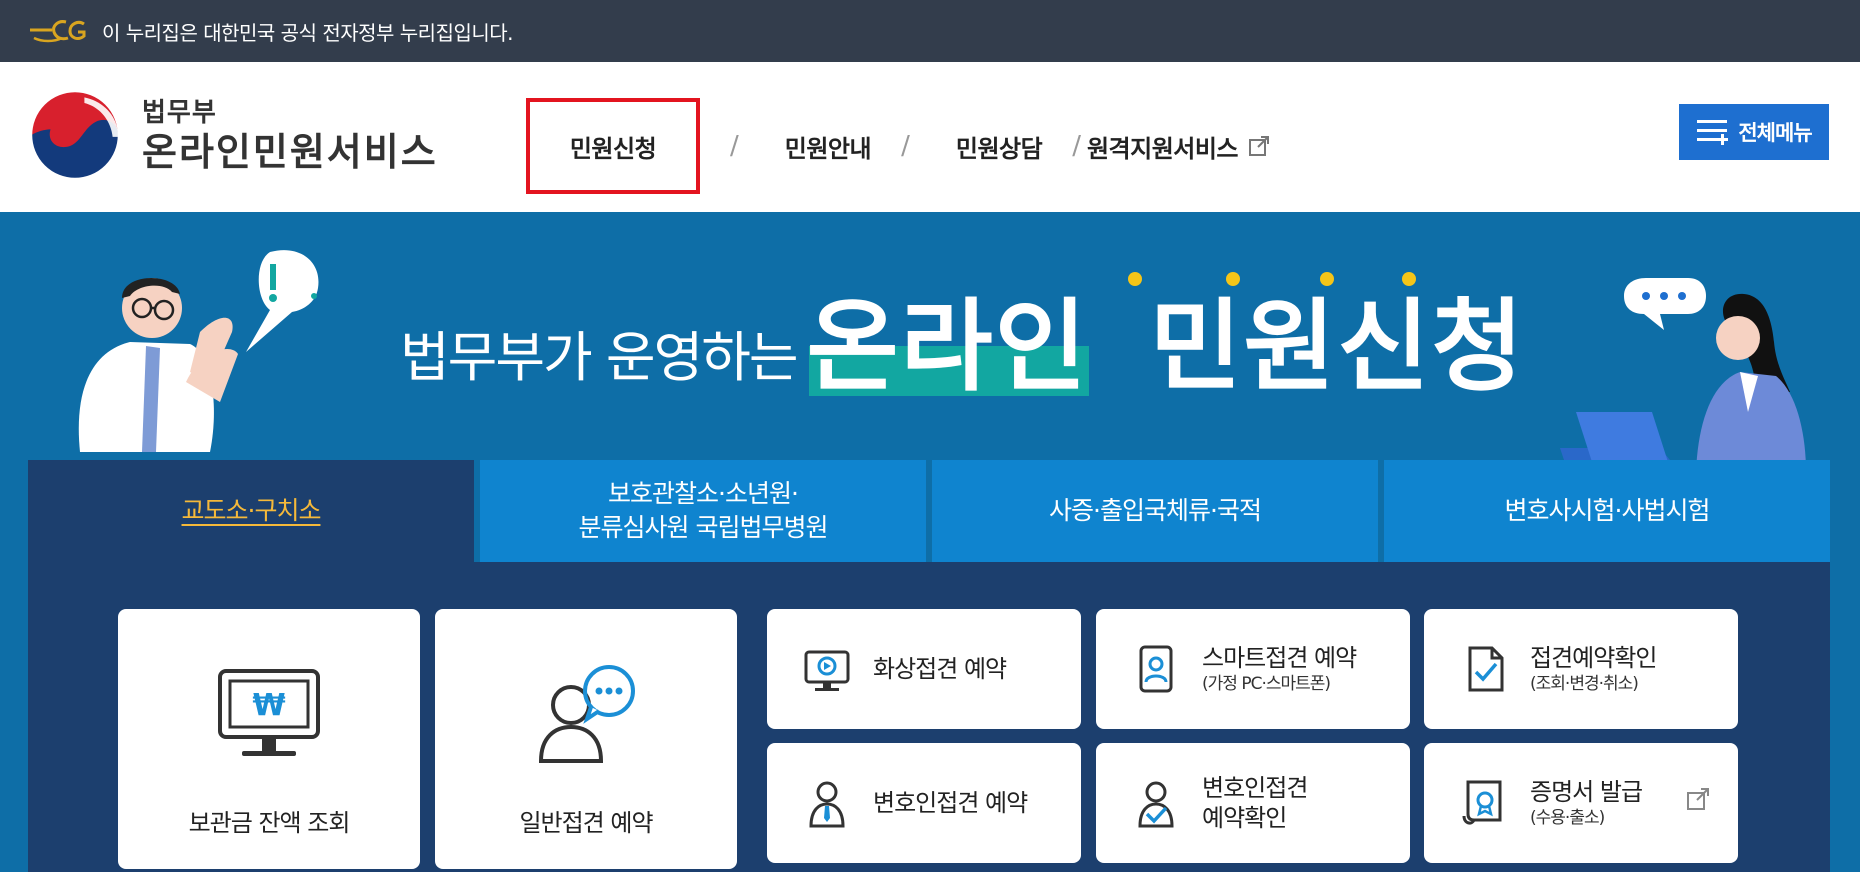 The image size is (1860, 872). Describe the element at coordinates (703, 493) in the screenshot. I see `tab-label: 보호관찰소·소년원·` at that location.